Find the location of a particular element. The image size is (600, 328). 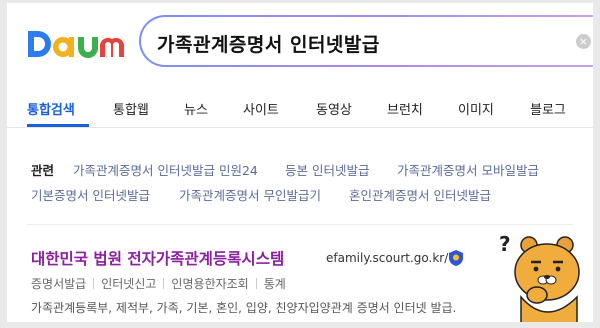

sublink: 인터넷신고 is located at coordinates (128, 284).